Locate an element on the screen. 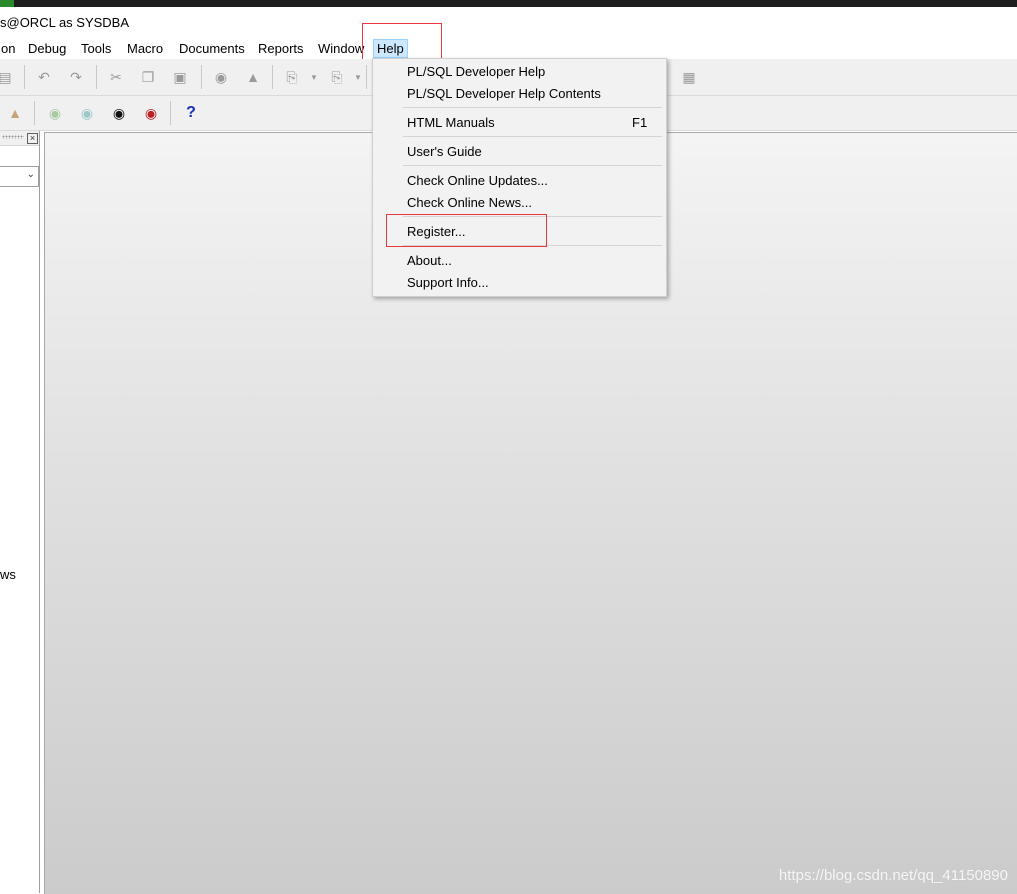 The height and width of the screenshot is (894, 1017). menu-item-help-contents: PL/SQL Developer Help Contents is located at coordinates (519, 93).